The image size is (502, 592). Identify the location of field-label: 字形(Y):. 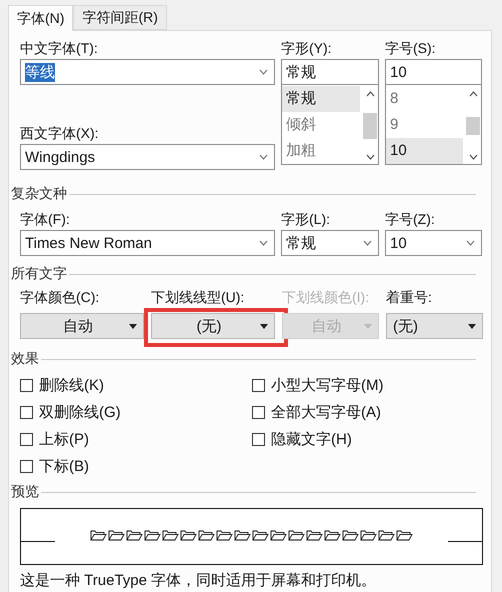
(307, 48).